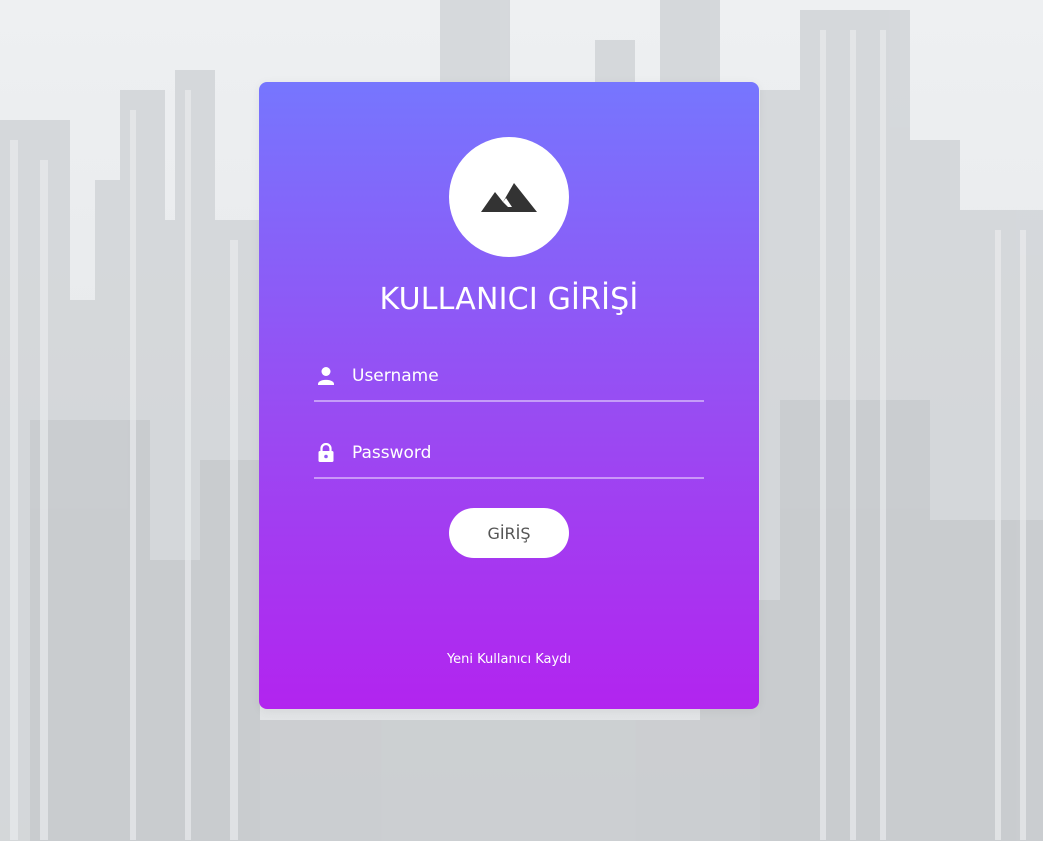 The image size is (1043, 841). I want to click on logo-circle, so click(509, 197).